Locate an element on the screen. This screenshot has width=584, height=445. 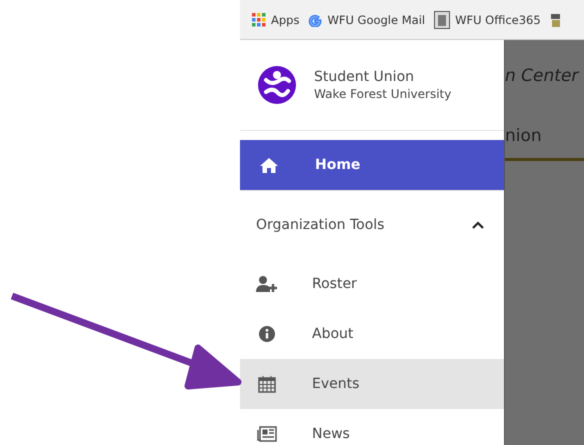
photo-icon is located at coordinates (442, 19).